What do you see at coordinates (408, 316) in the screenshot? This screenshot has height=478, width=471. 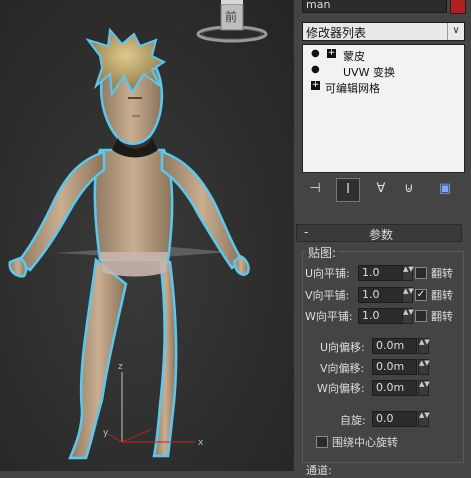 I see `w-tile-spinner: ▲▼` at bounding box center [408, 316].